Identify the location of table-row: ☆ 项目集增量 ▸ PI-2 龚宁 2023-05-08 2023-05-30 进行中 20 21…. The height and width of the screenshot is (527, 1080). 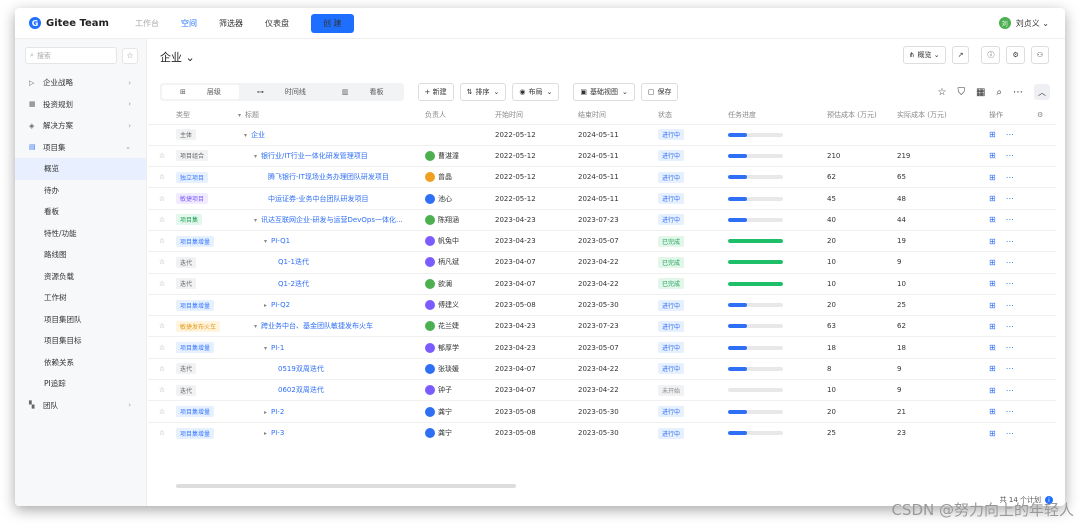
(602, 411).